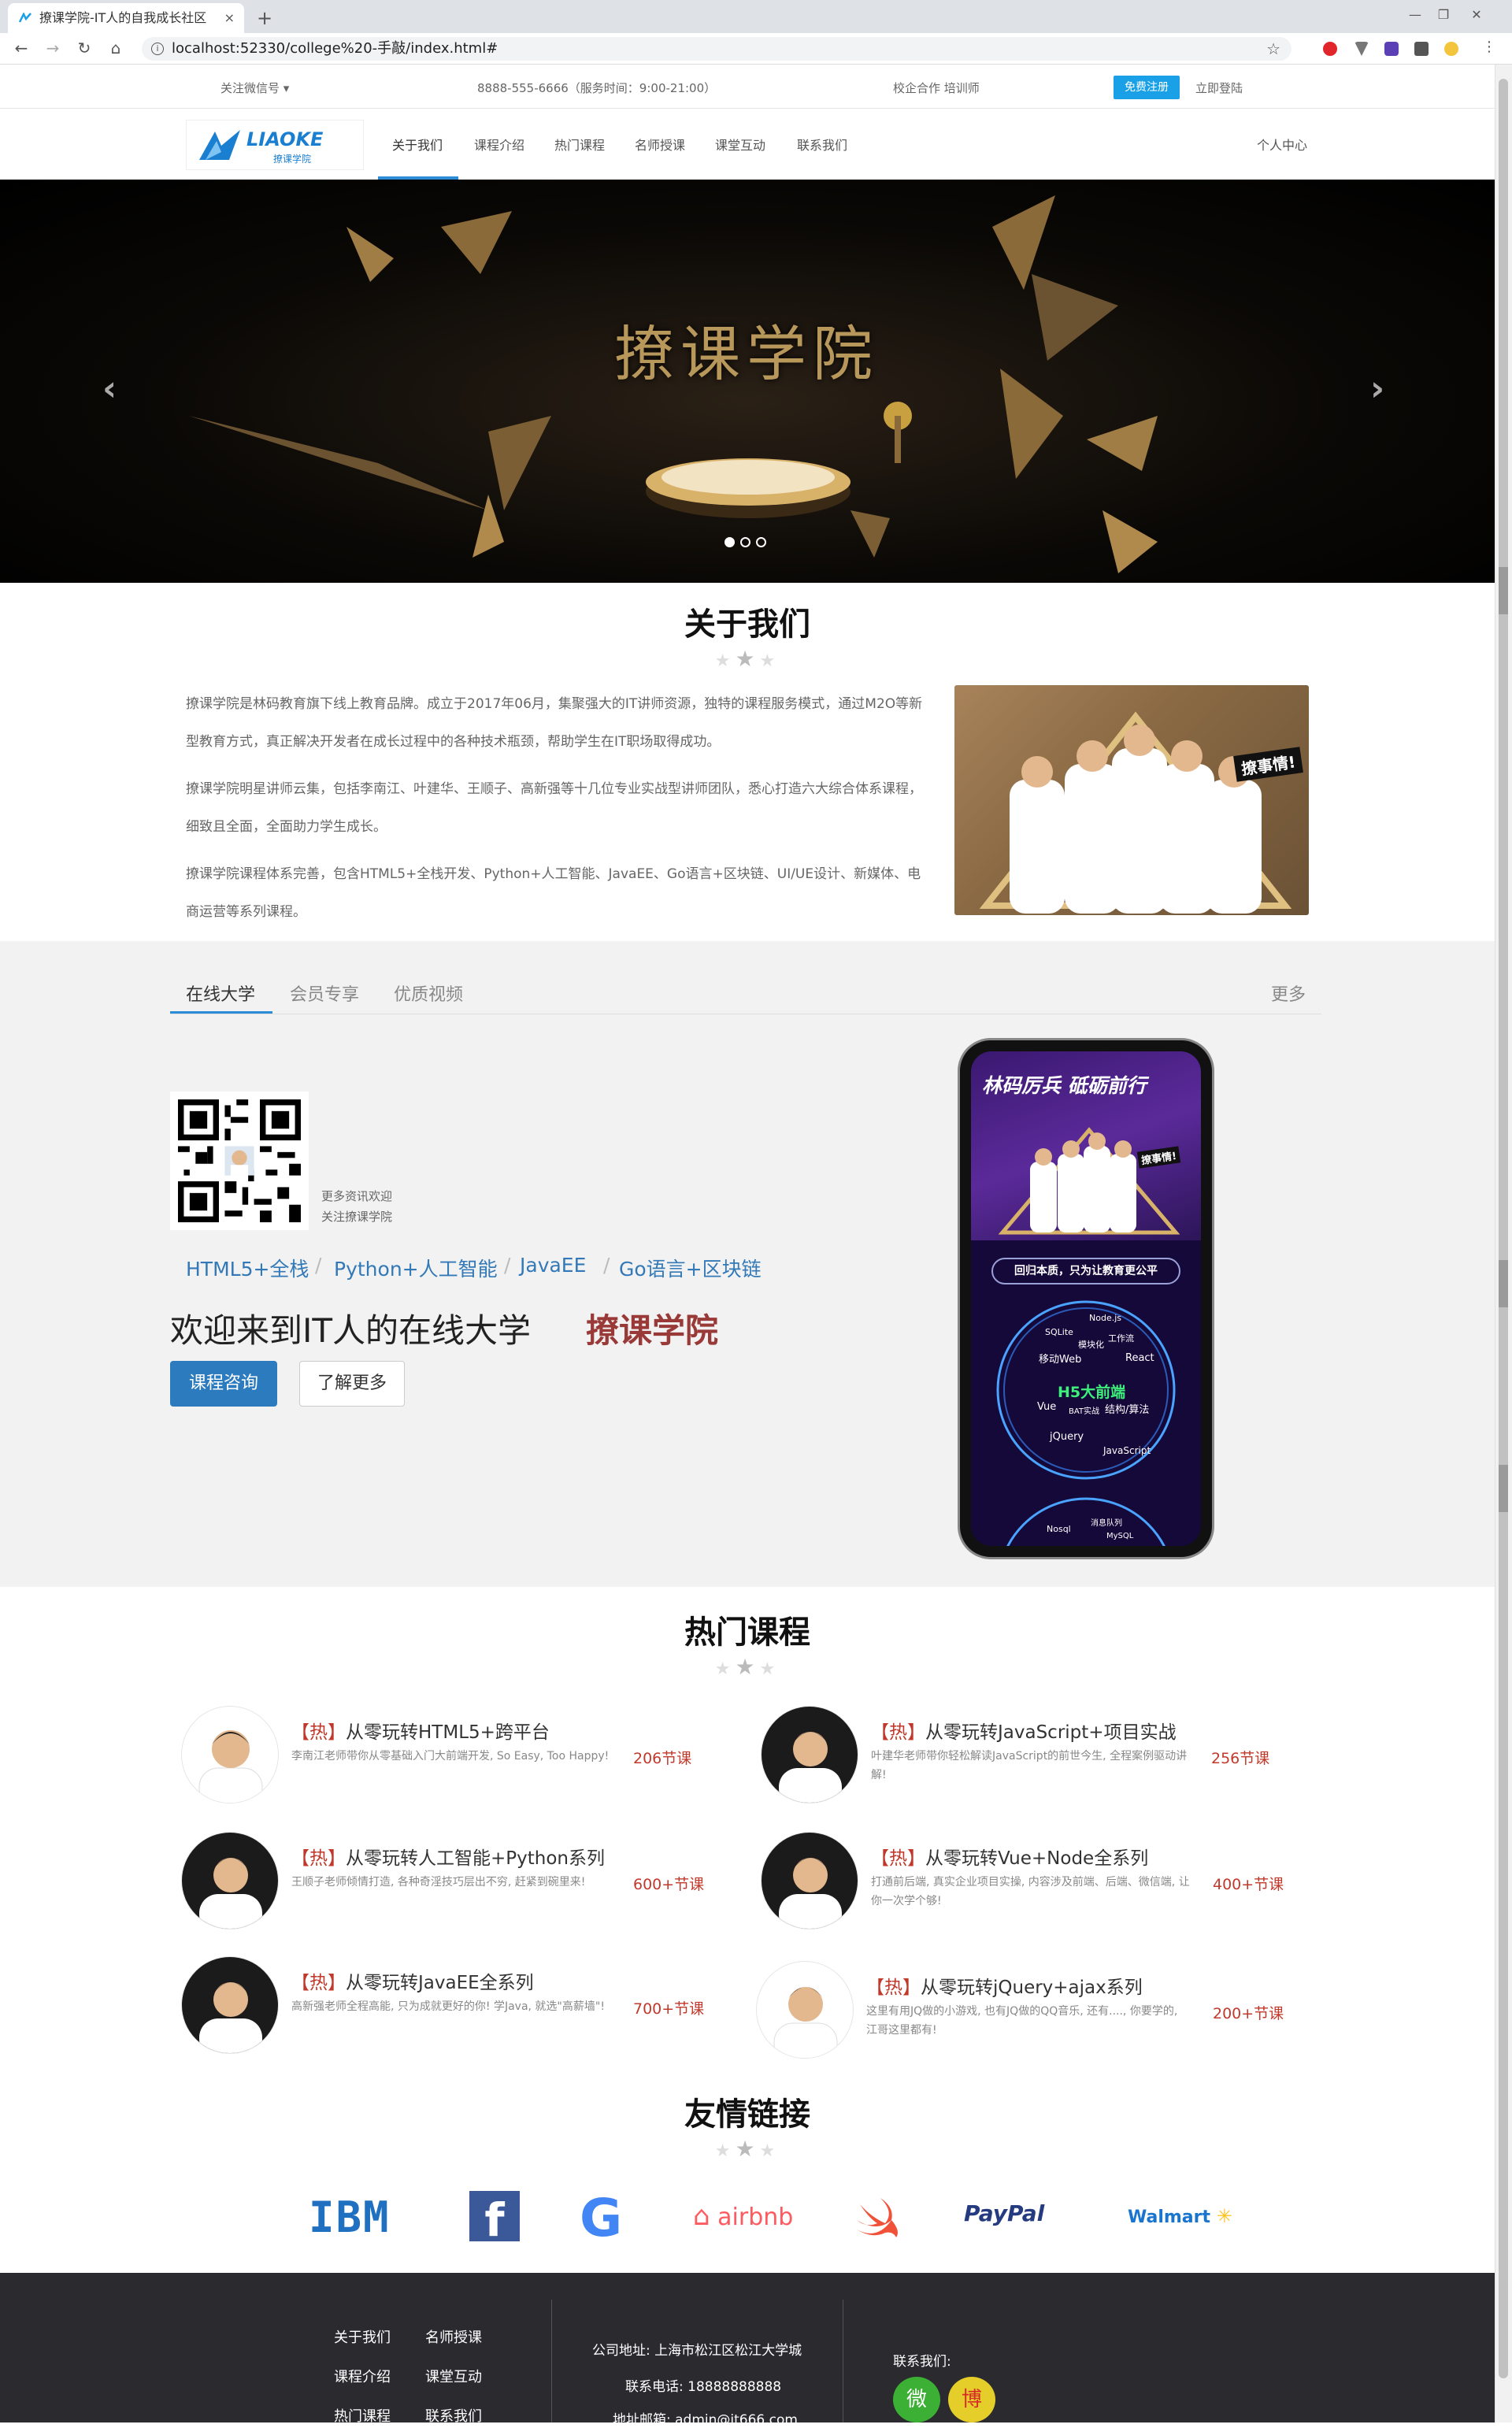 This screenshot has width=1512, height=2428. What do you see at coordinates (21, 48) in the screenshot?
I see `back-icon: ←` at bounding box center [21, 48].